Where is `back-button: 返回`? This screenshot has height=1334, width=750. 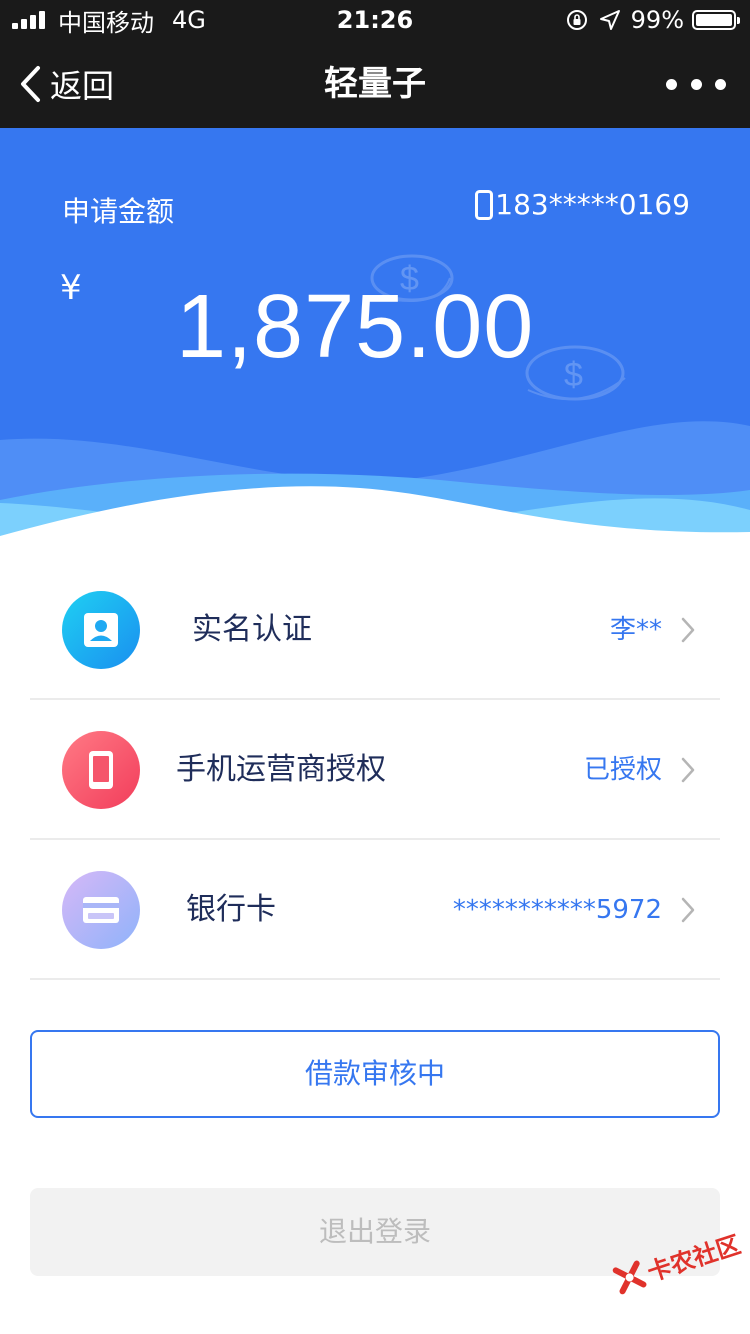
back-button: 返回 is located at coordinates (66, 84).